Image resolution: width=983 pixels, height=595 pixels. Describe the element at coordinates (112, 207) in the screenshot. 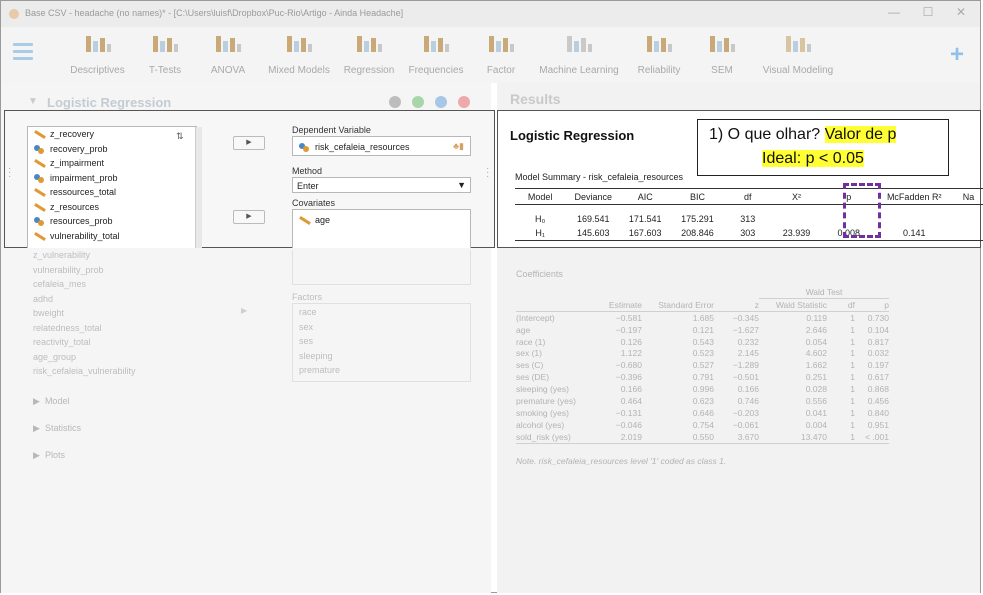

I see `variable-item: z_resources` at that location.